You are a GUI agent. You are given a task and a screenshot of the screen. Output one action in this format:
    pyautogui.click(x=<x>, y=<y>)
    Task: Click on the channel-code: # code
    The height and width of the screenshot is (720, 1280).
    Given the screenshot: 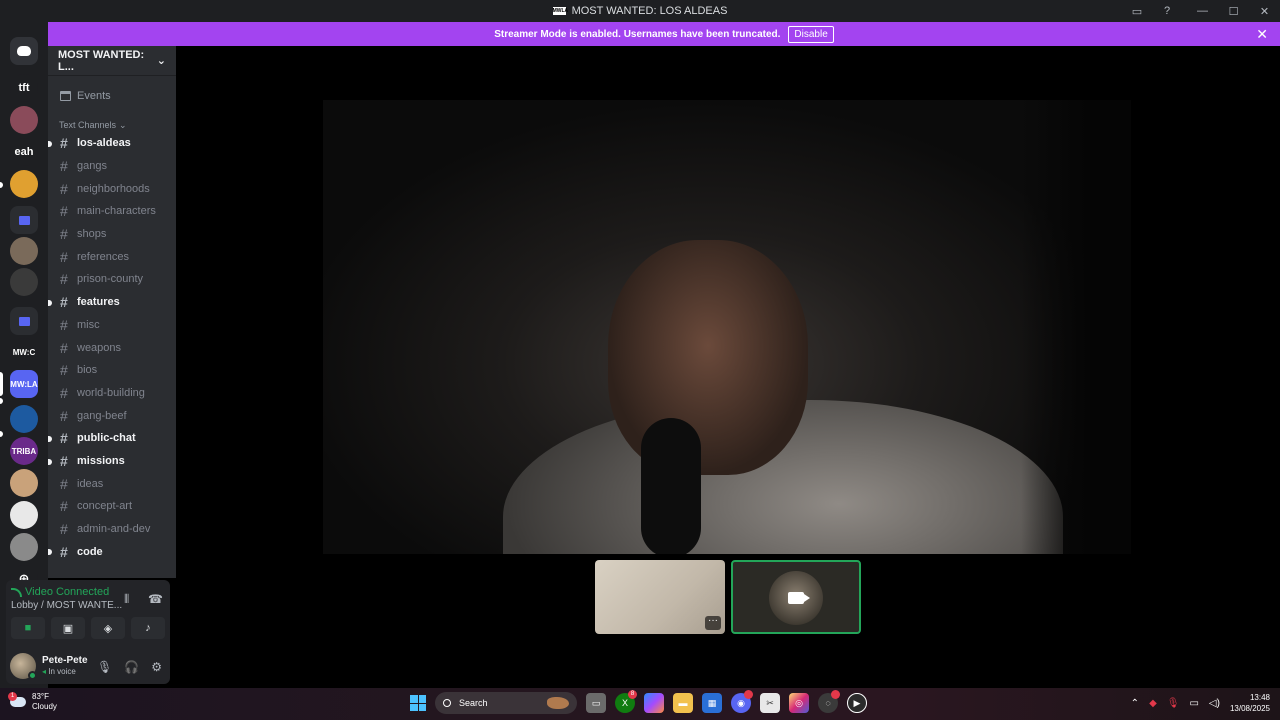 What is the action you would take?
    pyautogui.click(x=112, y=551)
    